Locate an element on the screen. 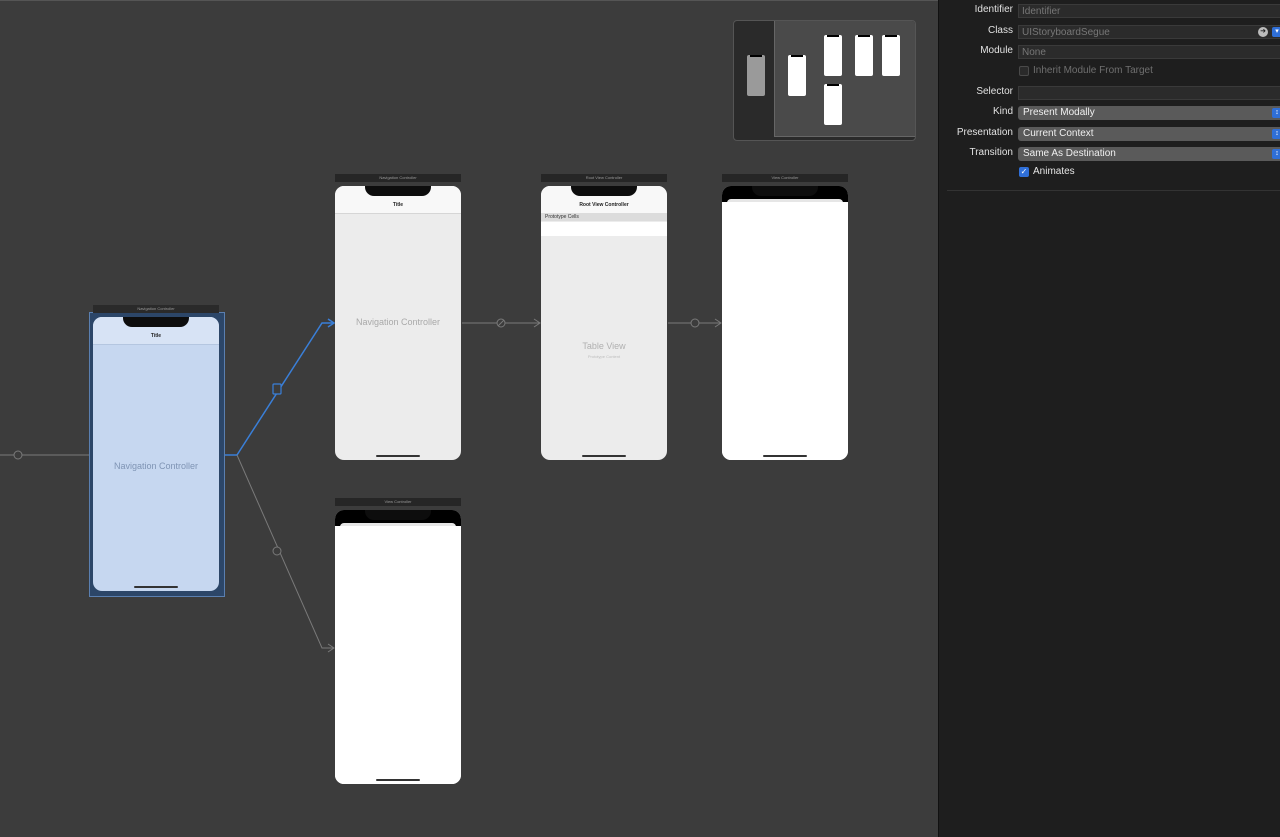 The height and width of the screenshot is (837, 1280). class-row: Class UIStoryboardSegue ➜ ▾ is located at coordinates (1109, 31).